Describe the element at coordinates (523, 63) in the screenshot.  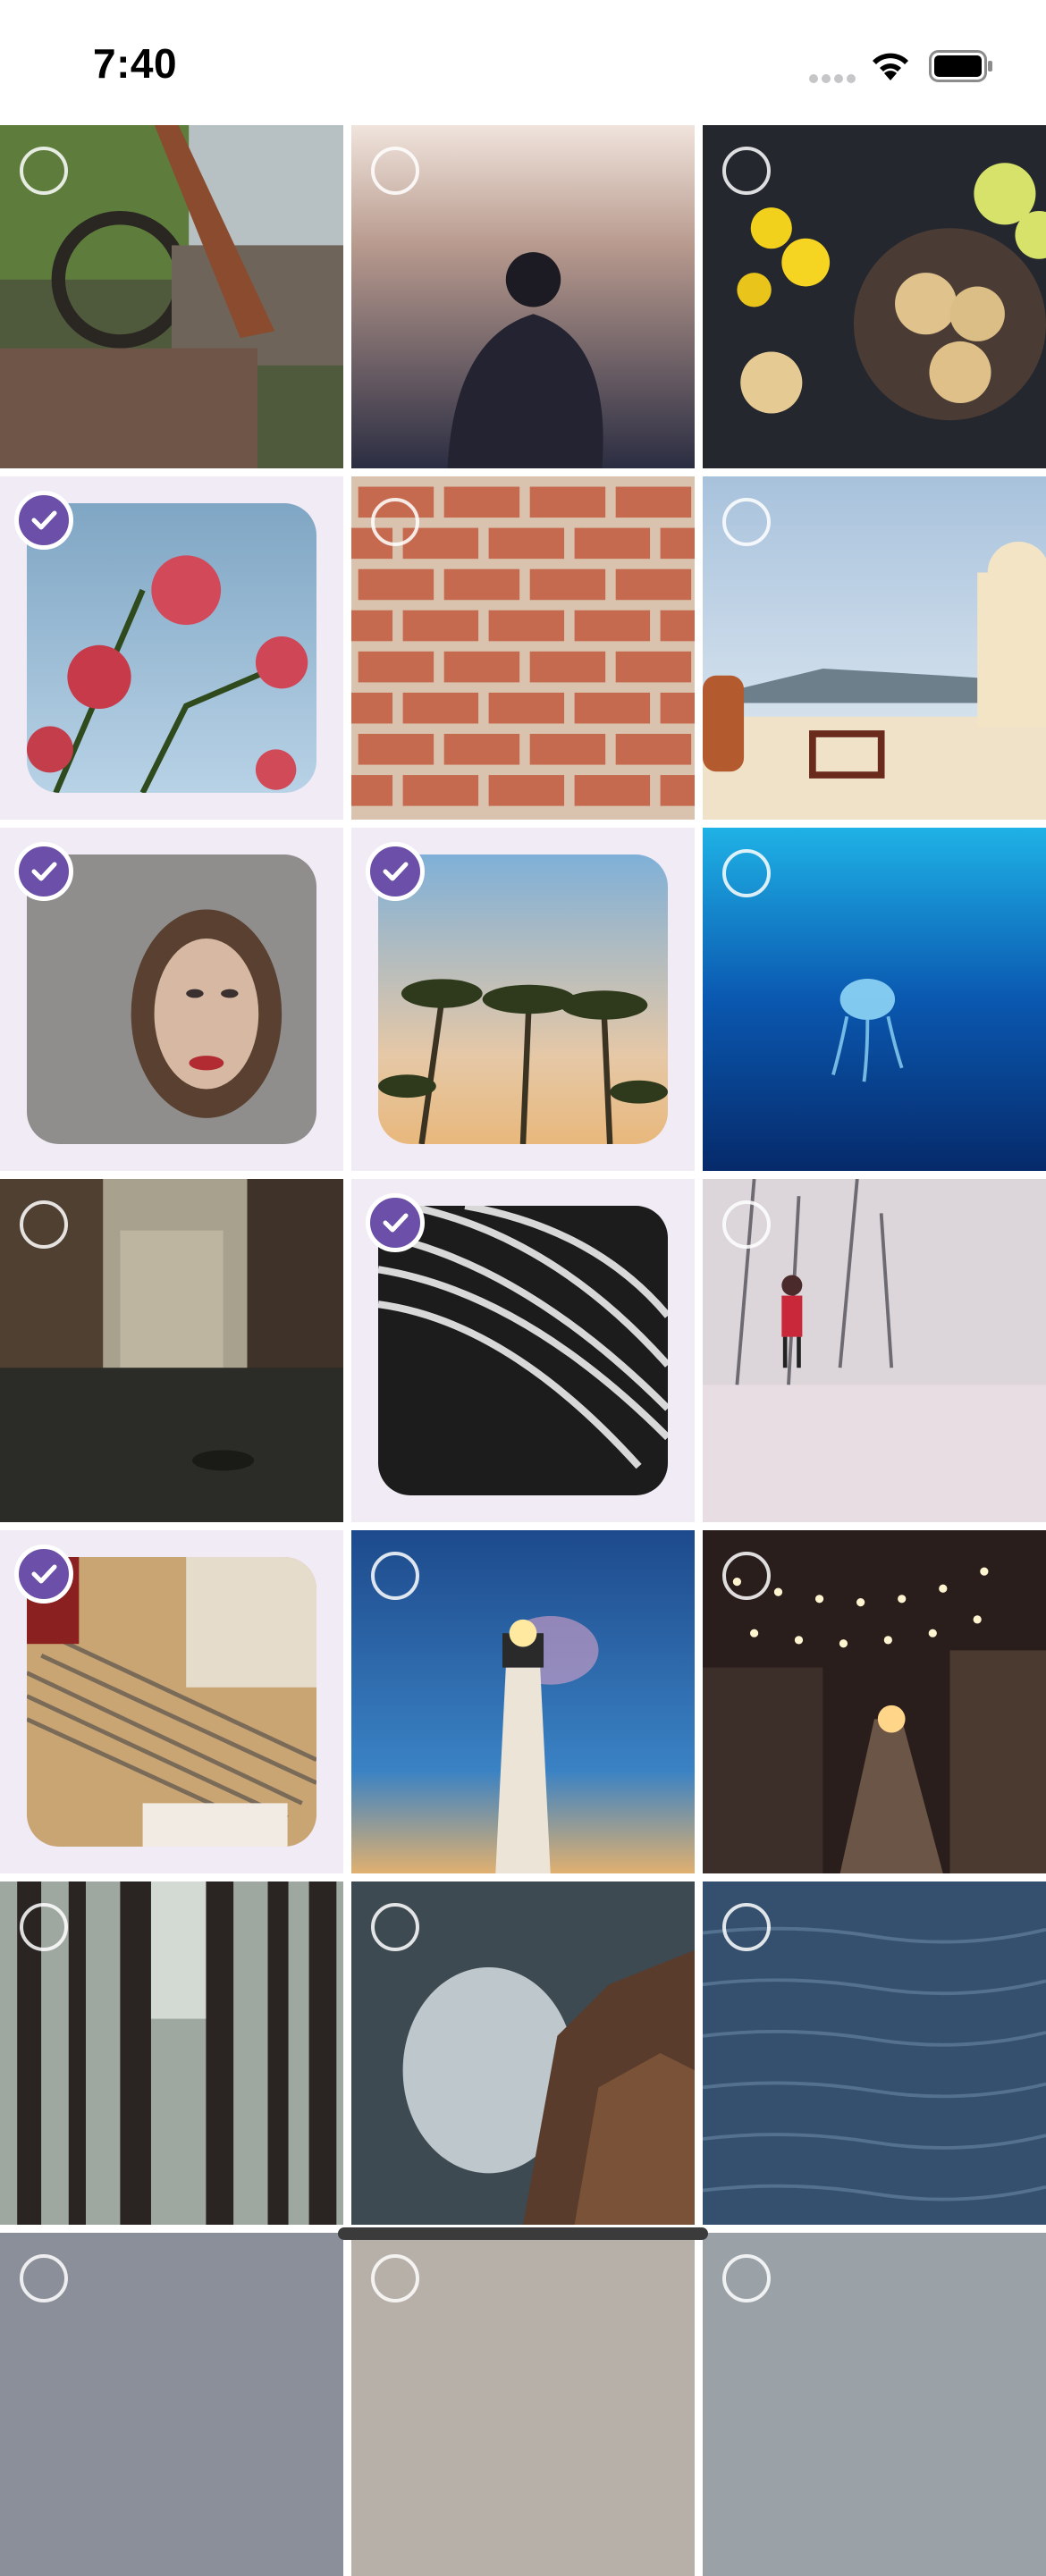
I see `status-bar: 7:40` at that location.